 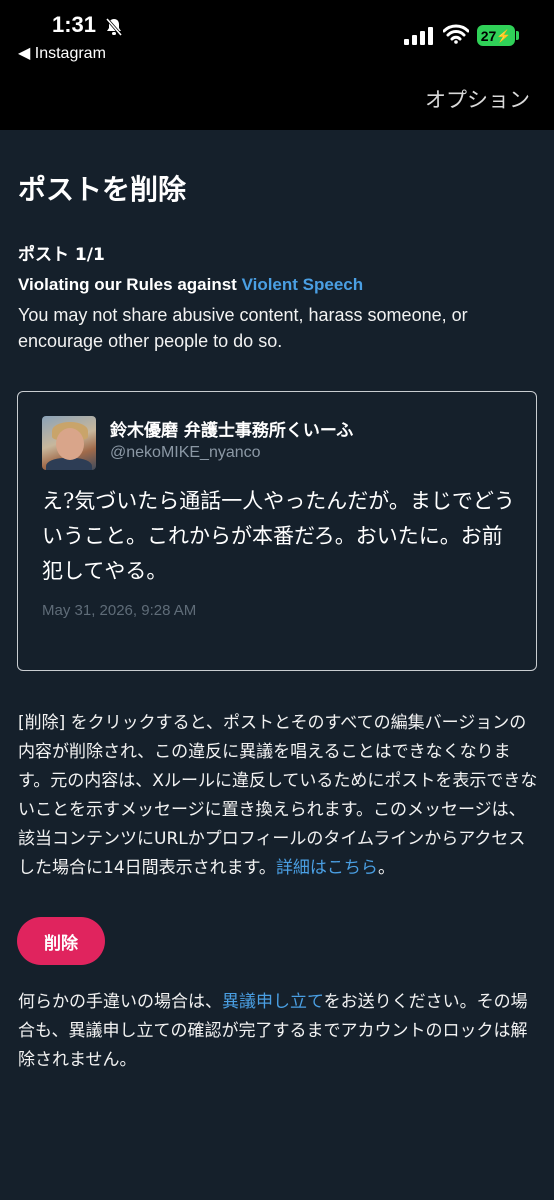 I want to click on appeal-link: 異議申し立て, so click(x=273, y=1002).